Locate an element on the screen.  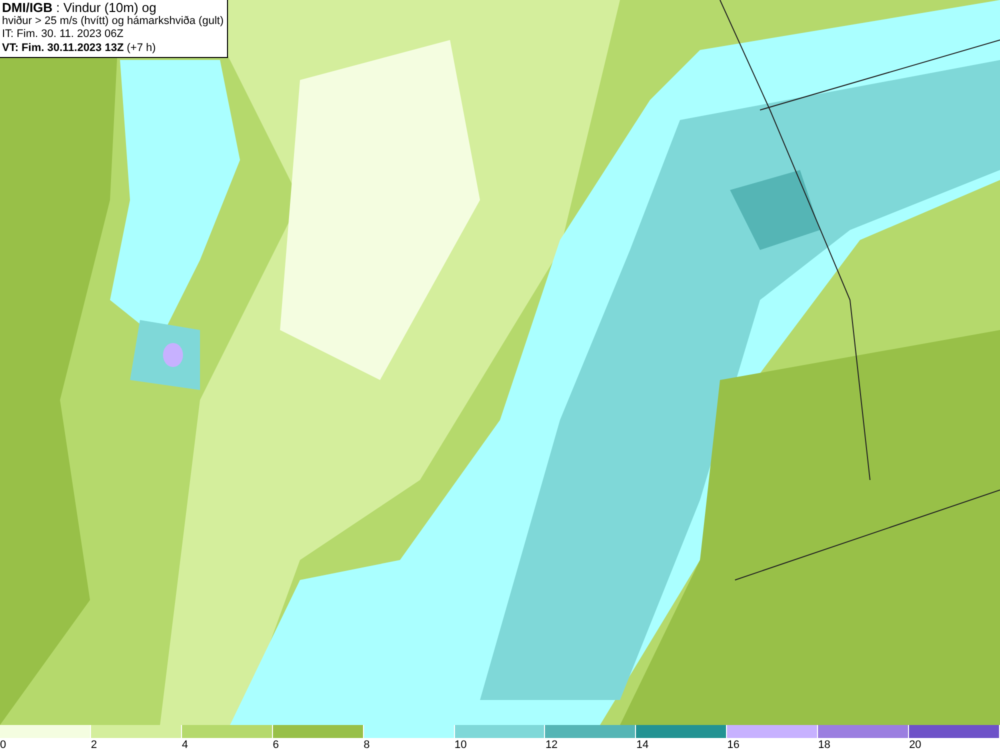
legend-label: 14 is located at coordinates (642, 745).